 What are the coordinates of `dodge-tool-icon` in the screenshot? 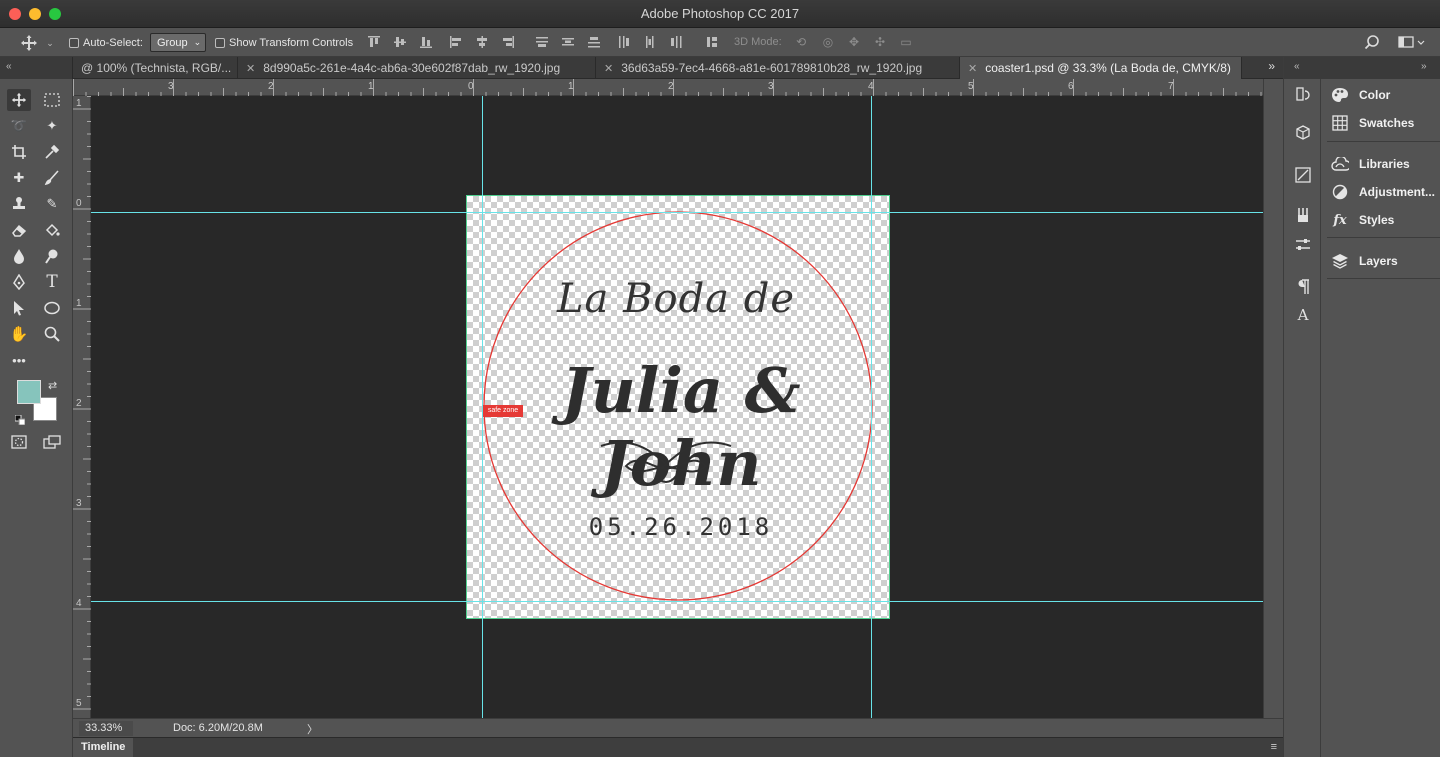 It's located at (52, 256).